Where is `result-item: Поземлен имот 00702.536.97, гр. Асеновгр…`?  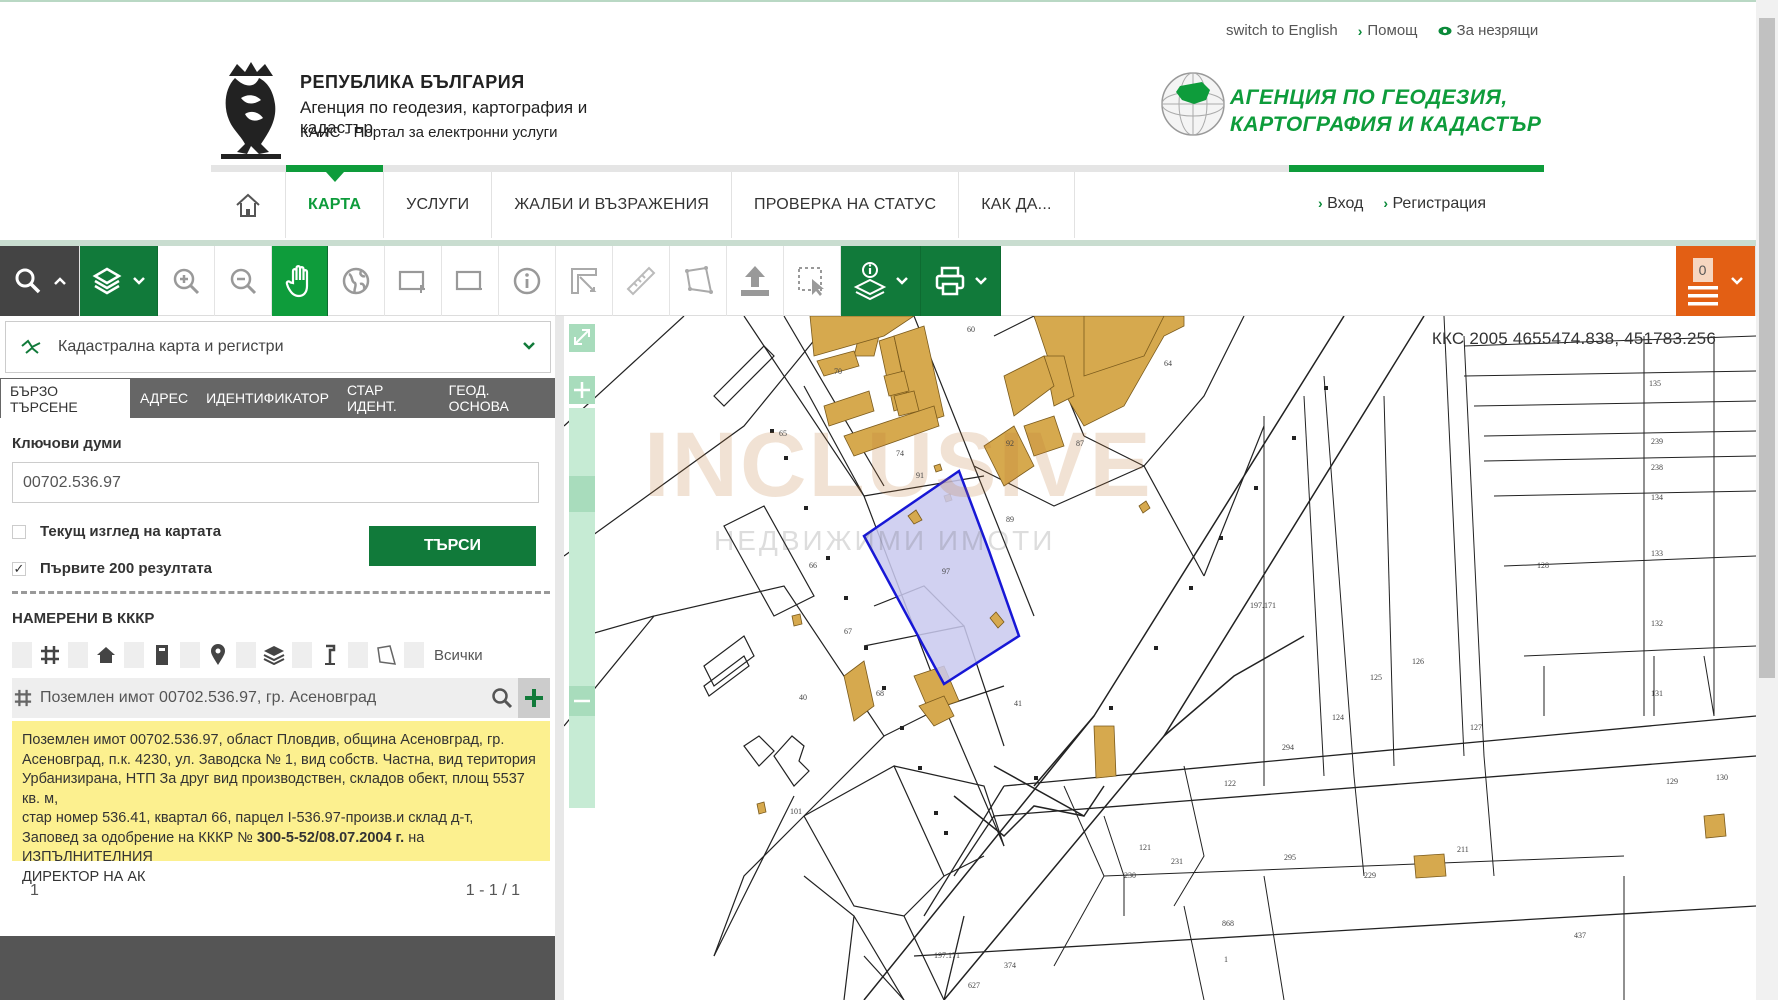
result-item: Поземлен имот 00702.536.97, гр. Асеновгр… is located at coordinates (281, 698).